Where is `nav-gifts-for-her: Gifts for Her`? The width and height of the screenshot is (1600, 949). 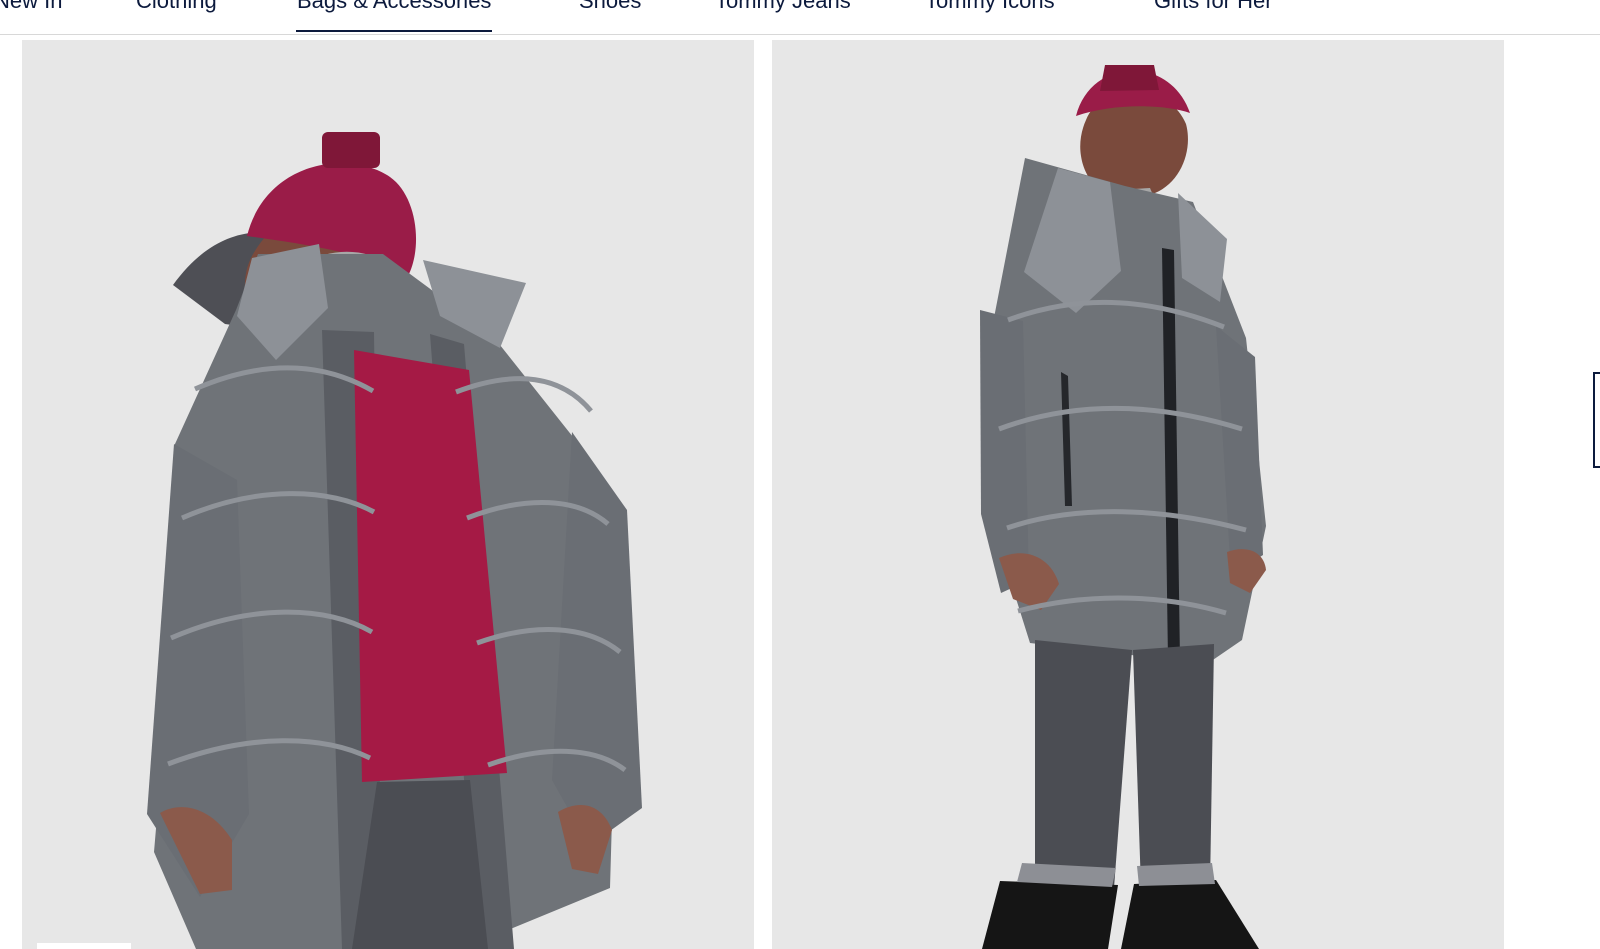
nav-gifts-for-her: Gifts for Her is located at coordinates (1213, 15).